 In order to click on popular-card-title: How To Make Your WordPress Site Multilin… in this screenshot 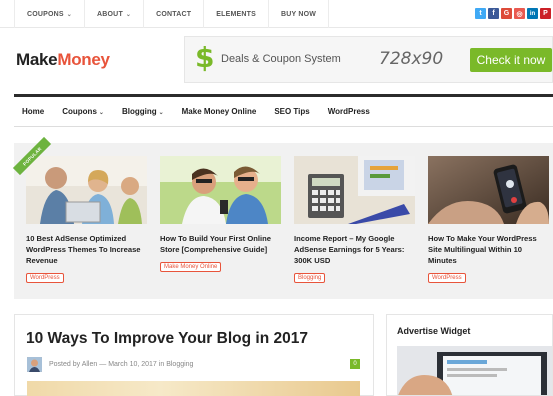, I will do `click(488, 249)`.